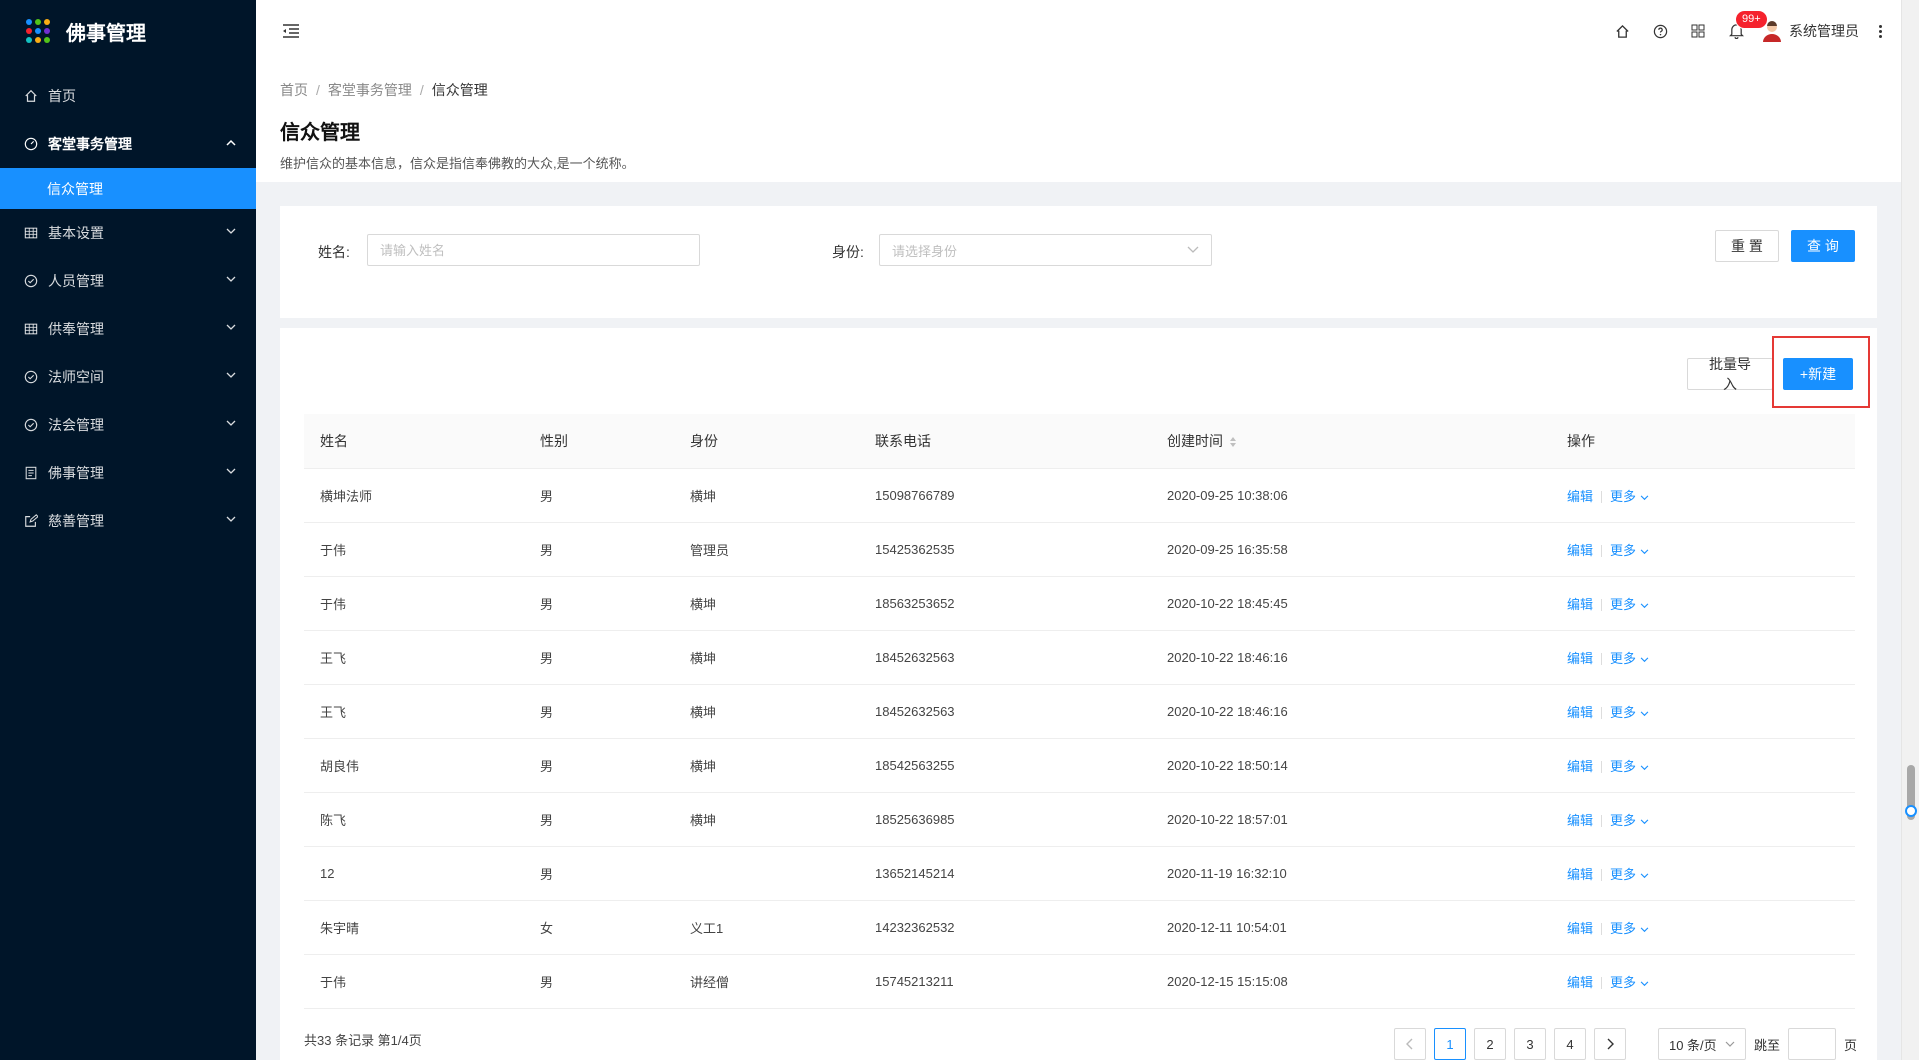  What do you see at coordinates (1079, 549) in the screenshot?
I see `table-row: 于伟男管理员 15425362535 2020-09-25 16:35:58 编辑 更多` at bounding box center [1079, 549].